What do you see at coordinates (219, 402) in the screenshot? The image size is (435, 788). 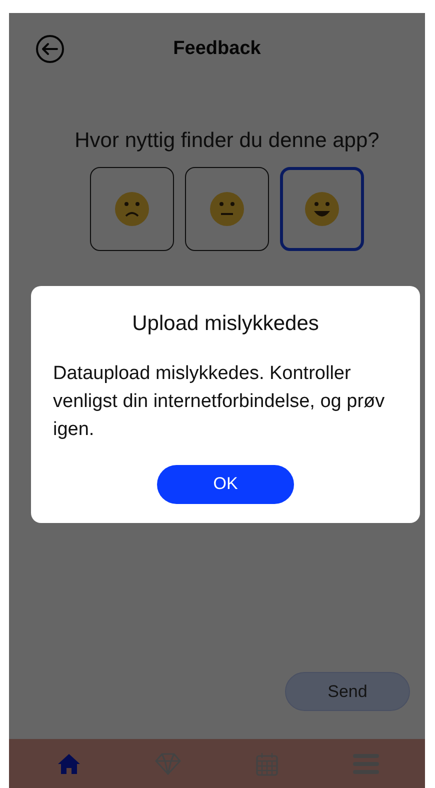 I see `dialog-message: Dataupload mislykkedes. Kontroller venligst din internetforbindelse, og prøv igen.` at bounding box center [219, 402].